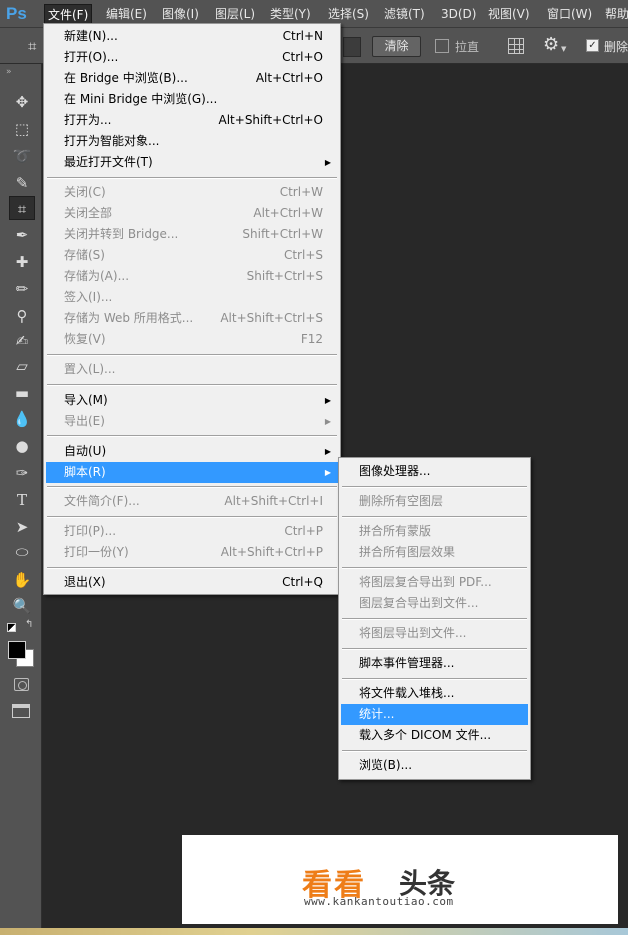  I want to click on clear-button: 清除, so click(396, 46).